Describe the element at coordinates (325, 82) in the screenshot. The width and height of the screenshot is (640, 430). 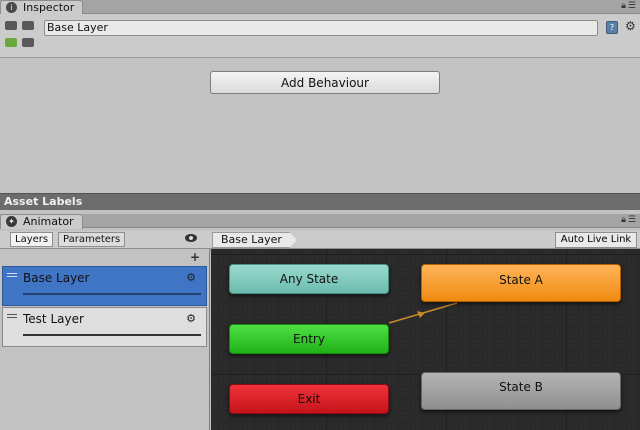
I see `add-behaviour-button: Add Behaviour` at that location.